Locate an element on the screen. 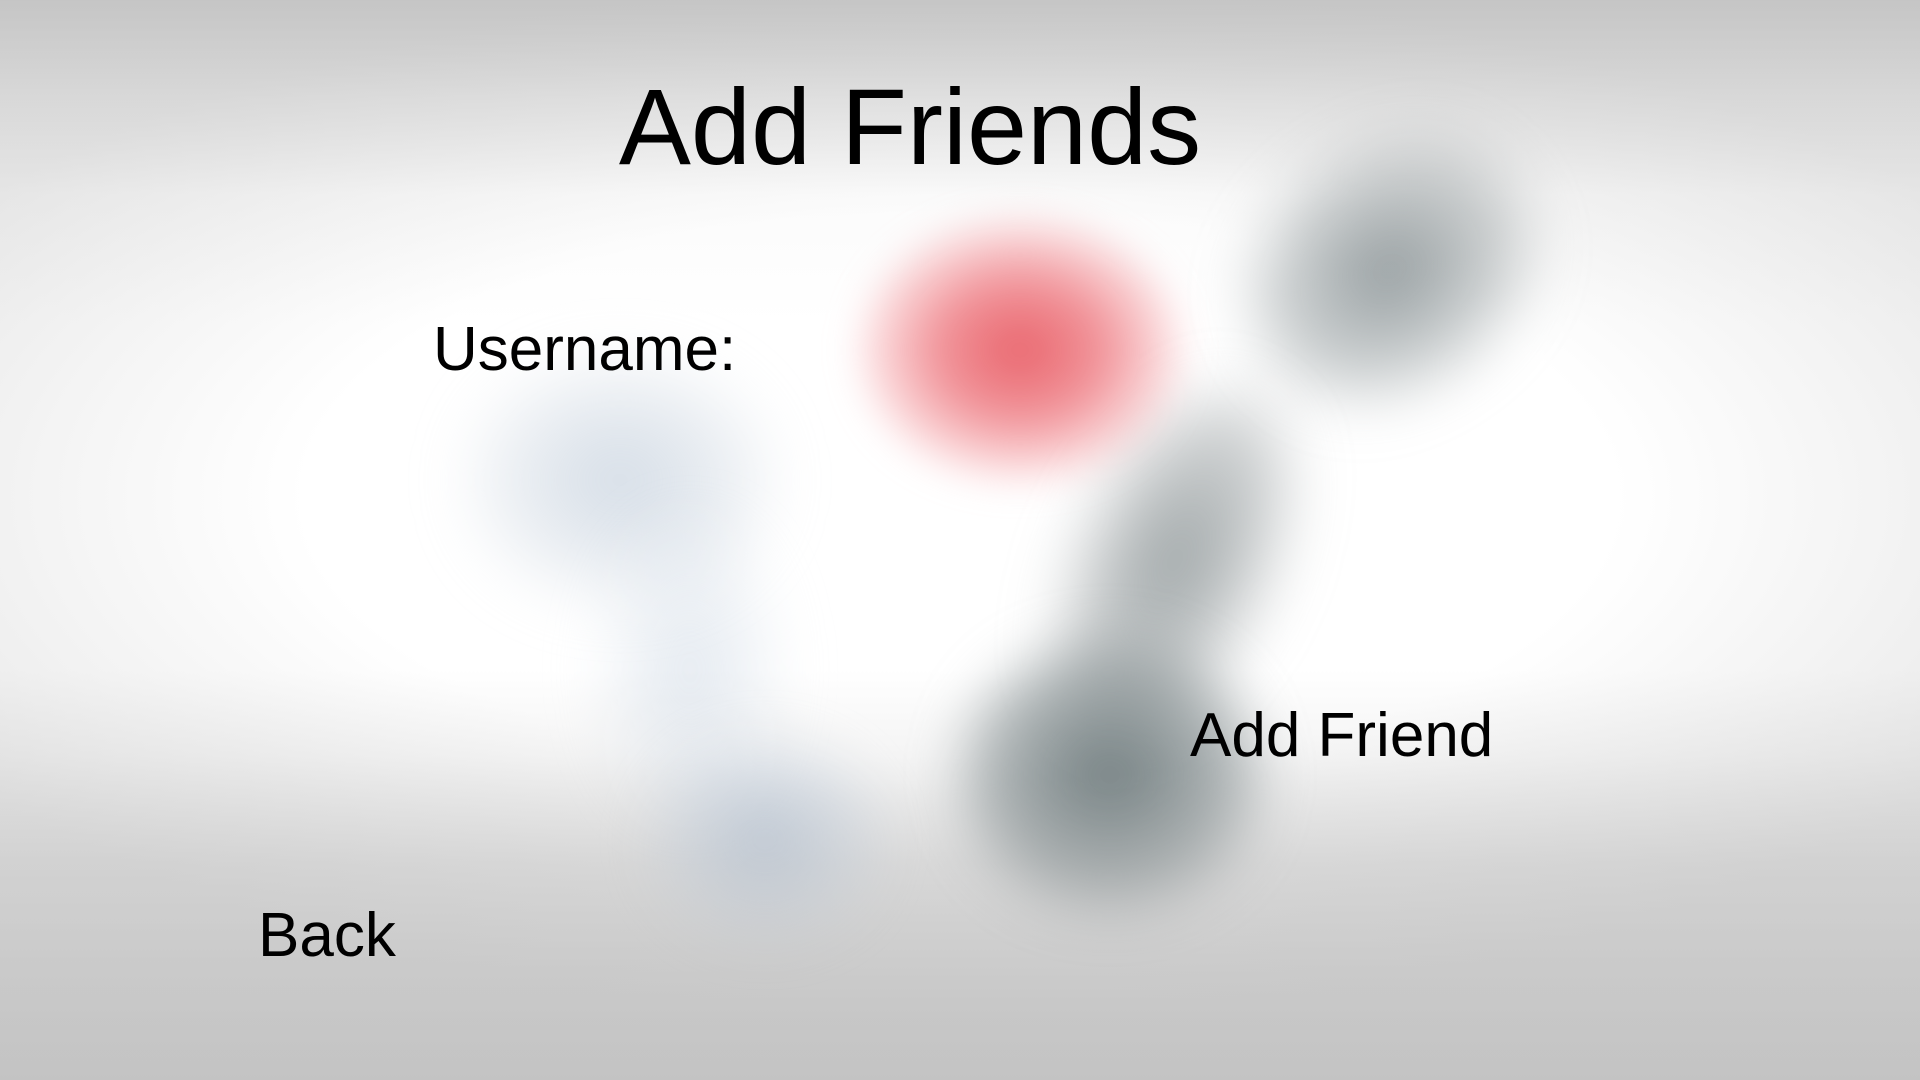  username-input is located at coordinates (1070, 350).